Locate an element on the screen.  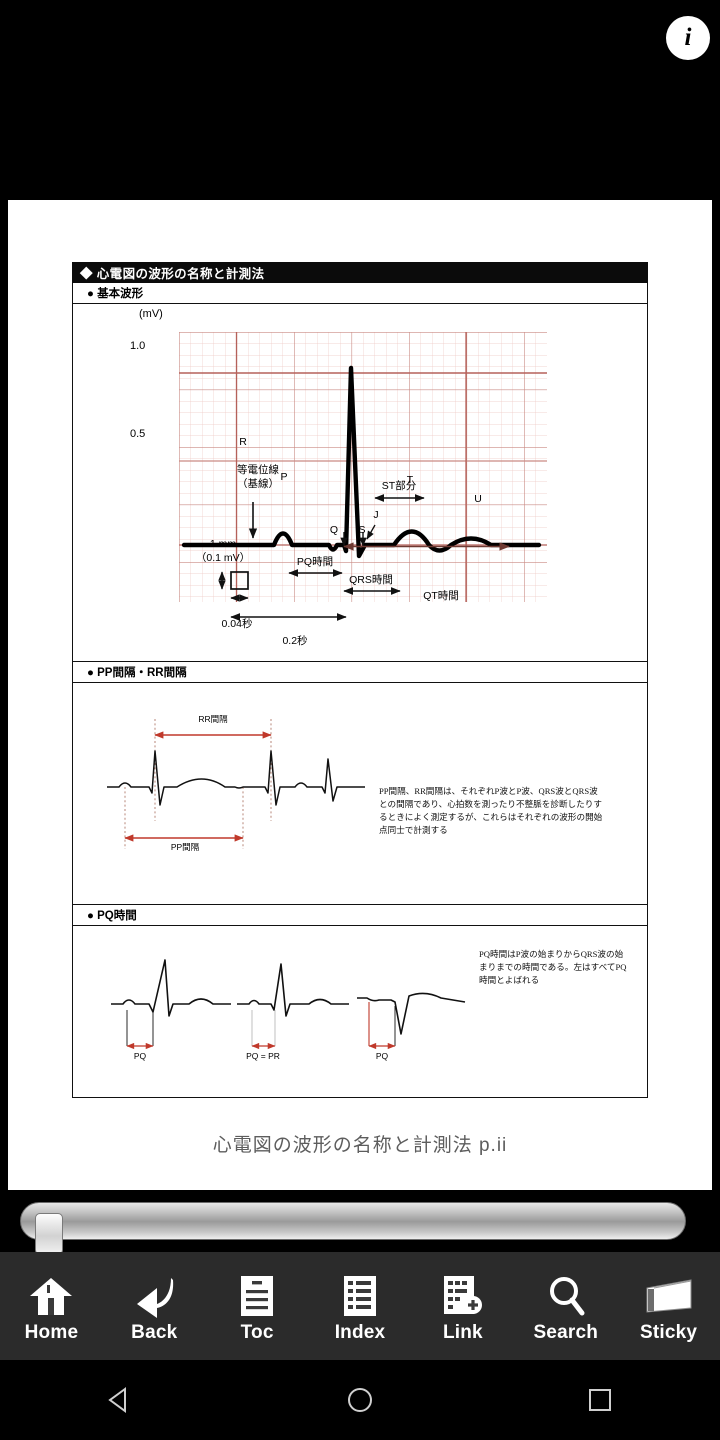
interval-label-RR: RR間隔 is located at coordinates (213, 719).